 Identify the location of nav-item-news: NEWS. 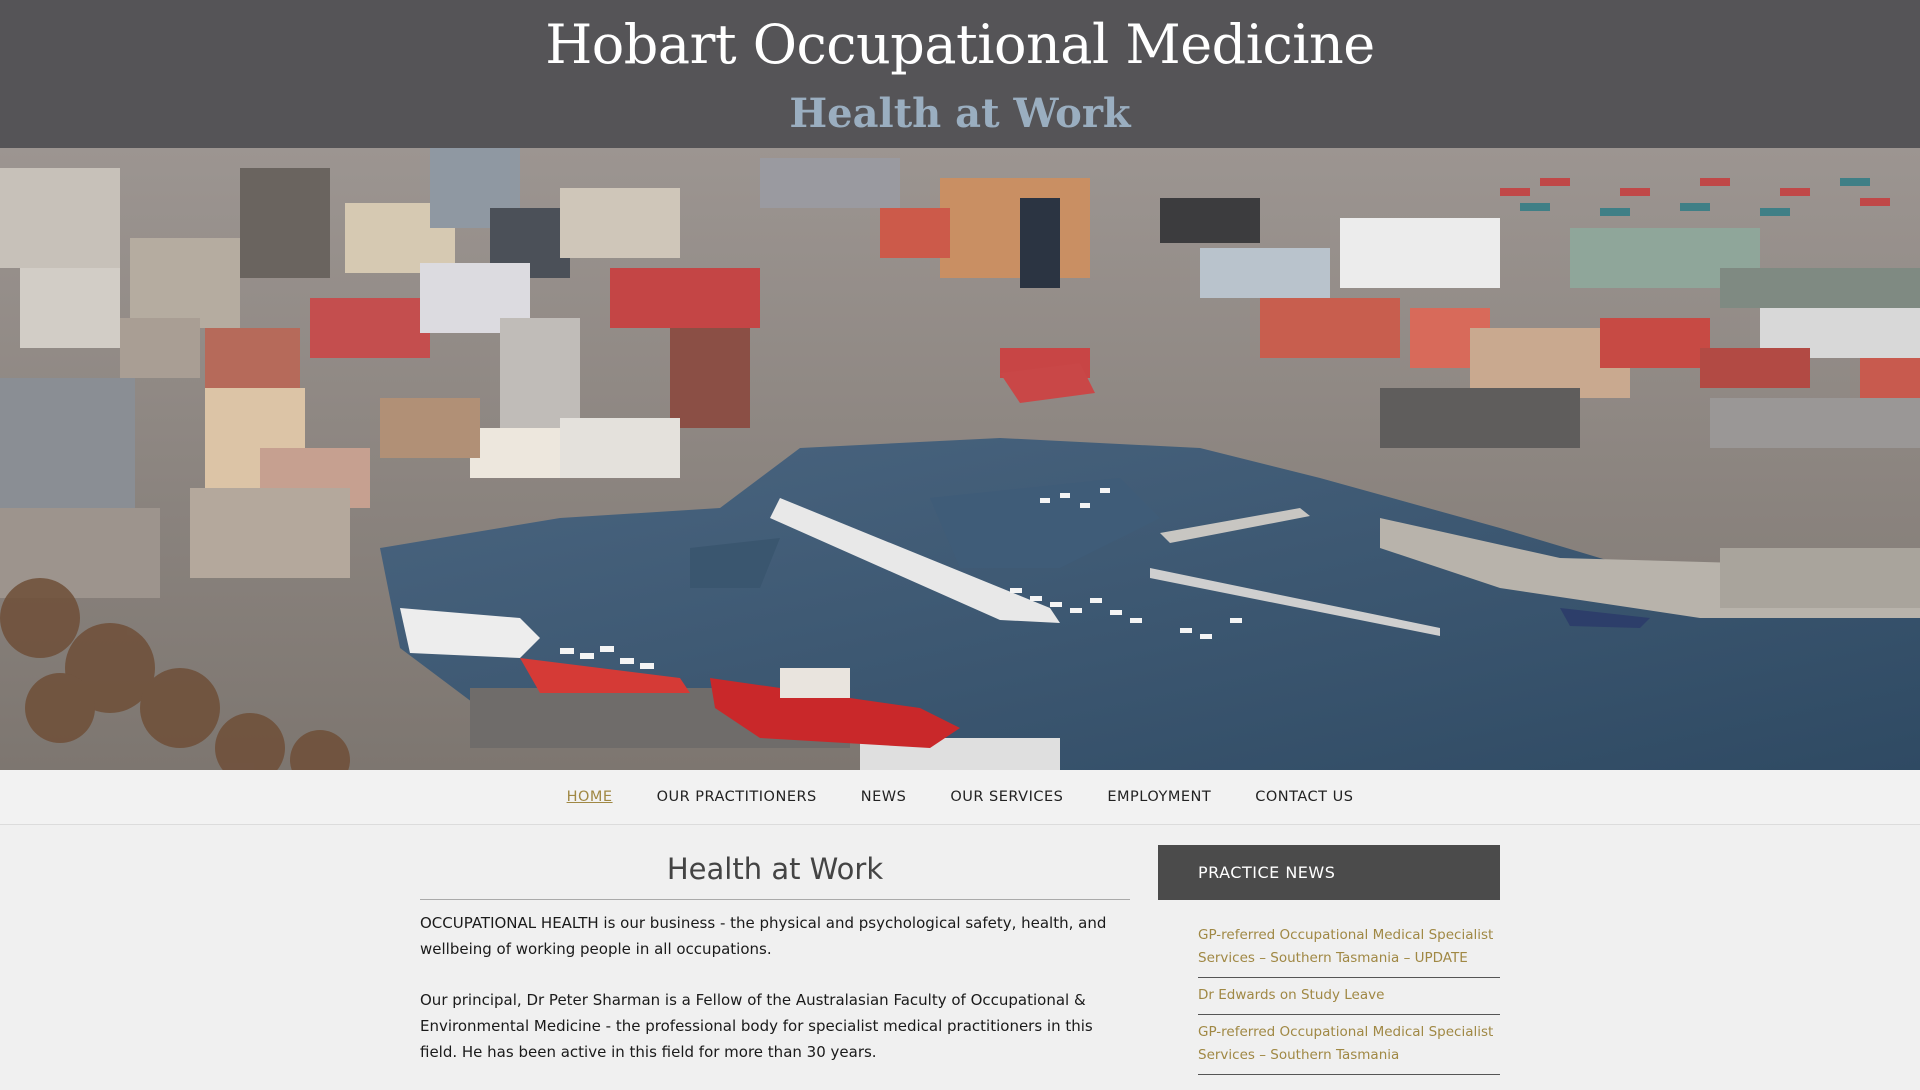
(884, 797).